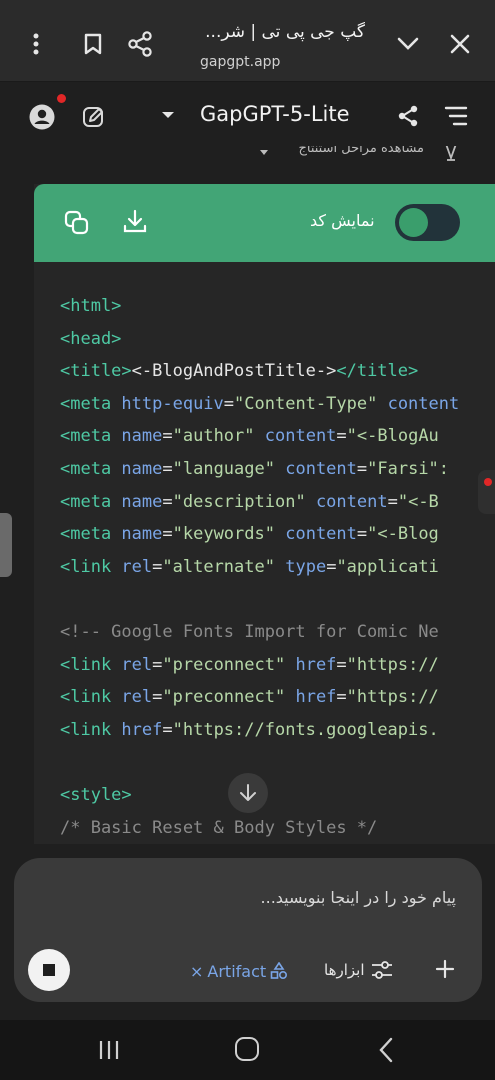 This screenshot has width=495, height=1080. I want to click on plus-icon, so click(445, 969).